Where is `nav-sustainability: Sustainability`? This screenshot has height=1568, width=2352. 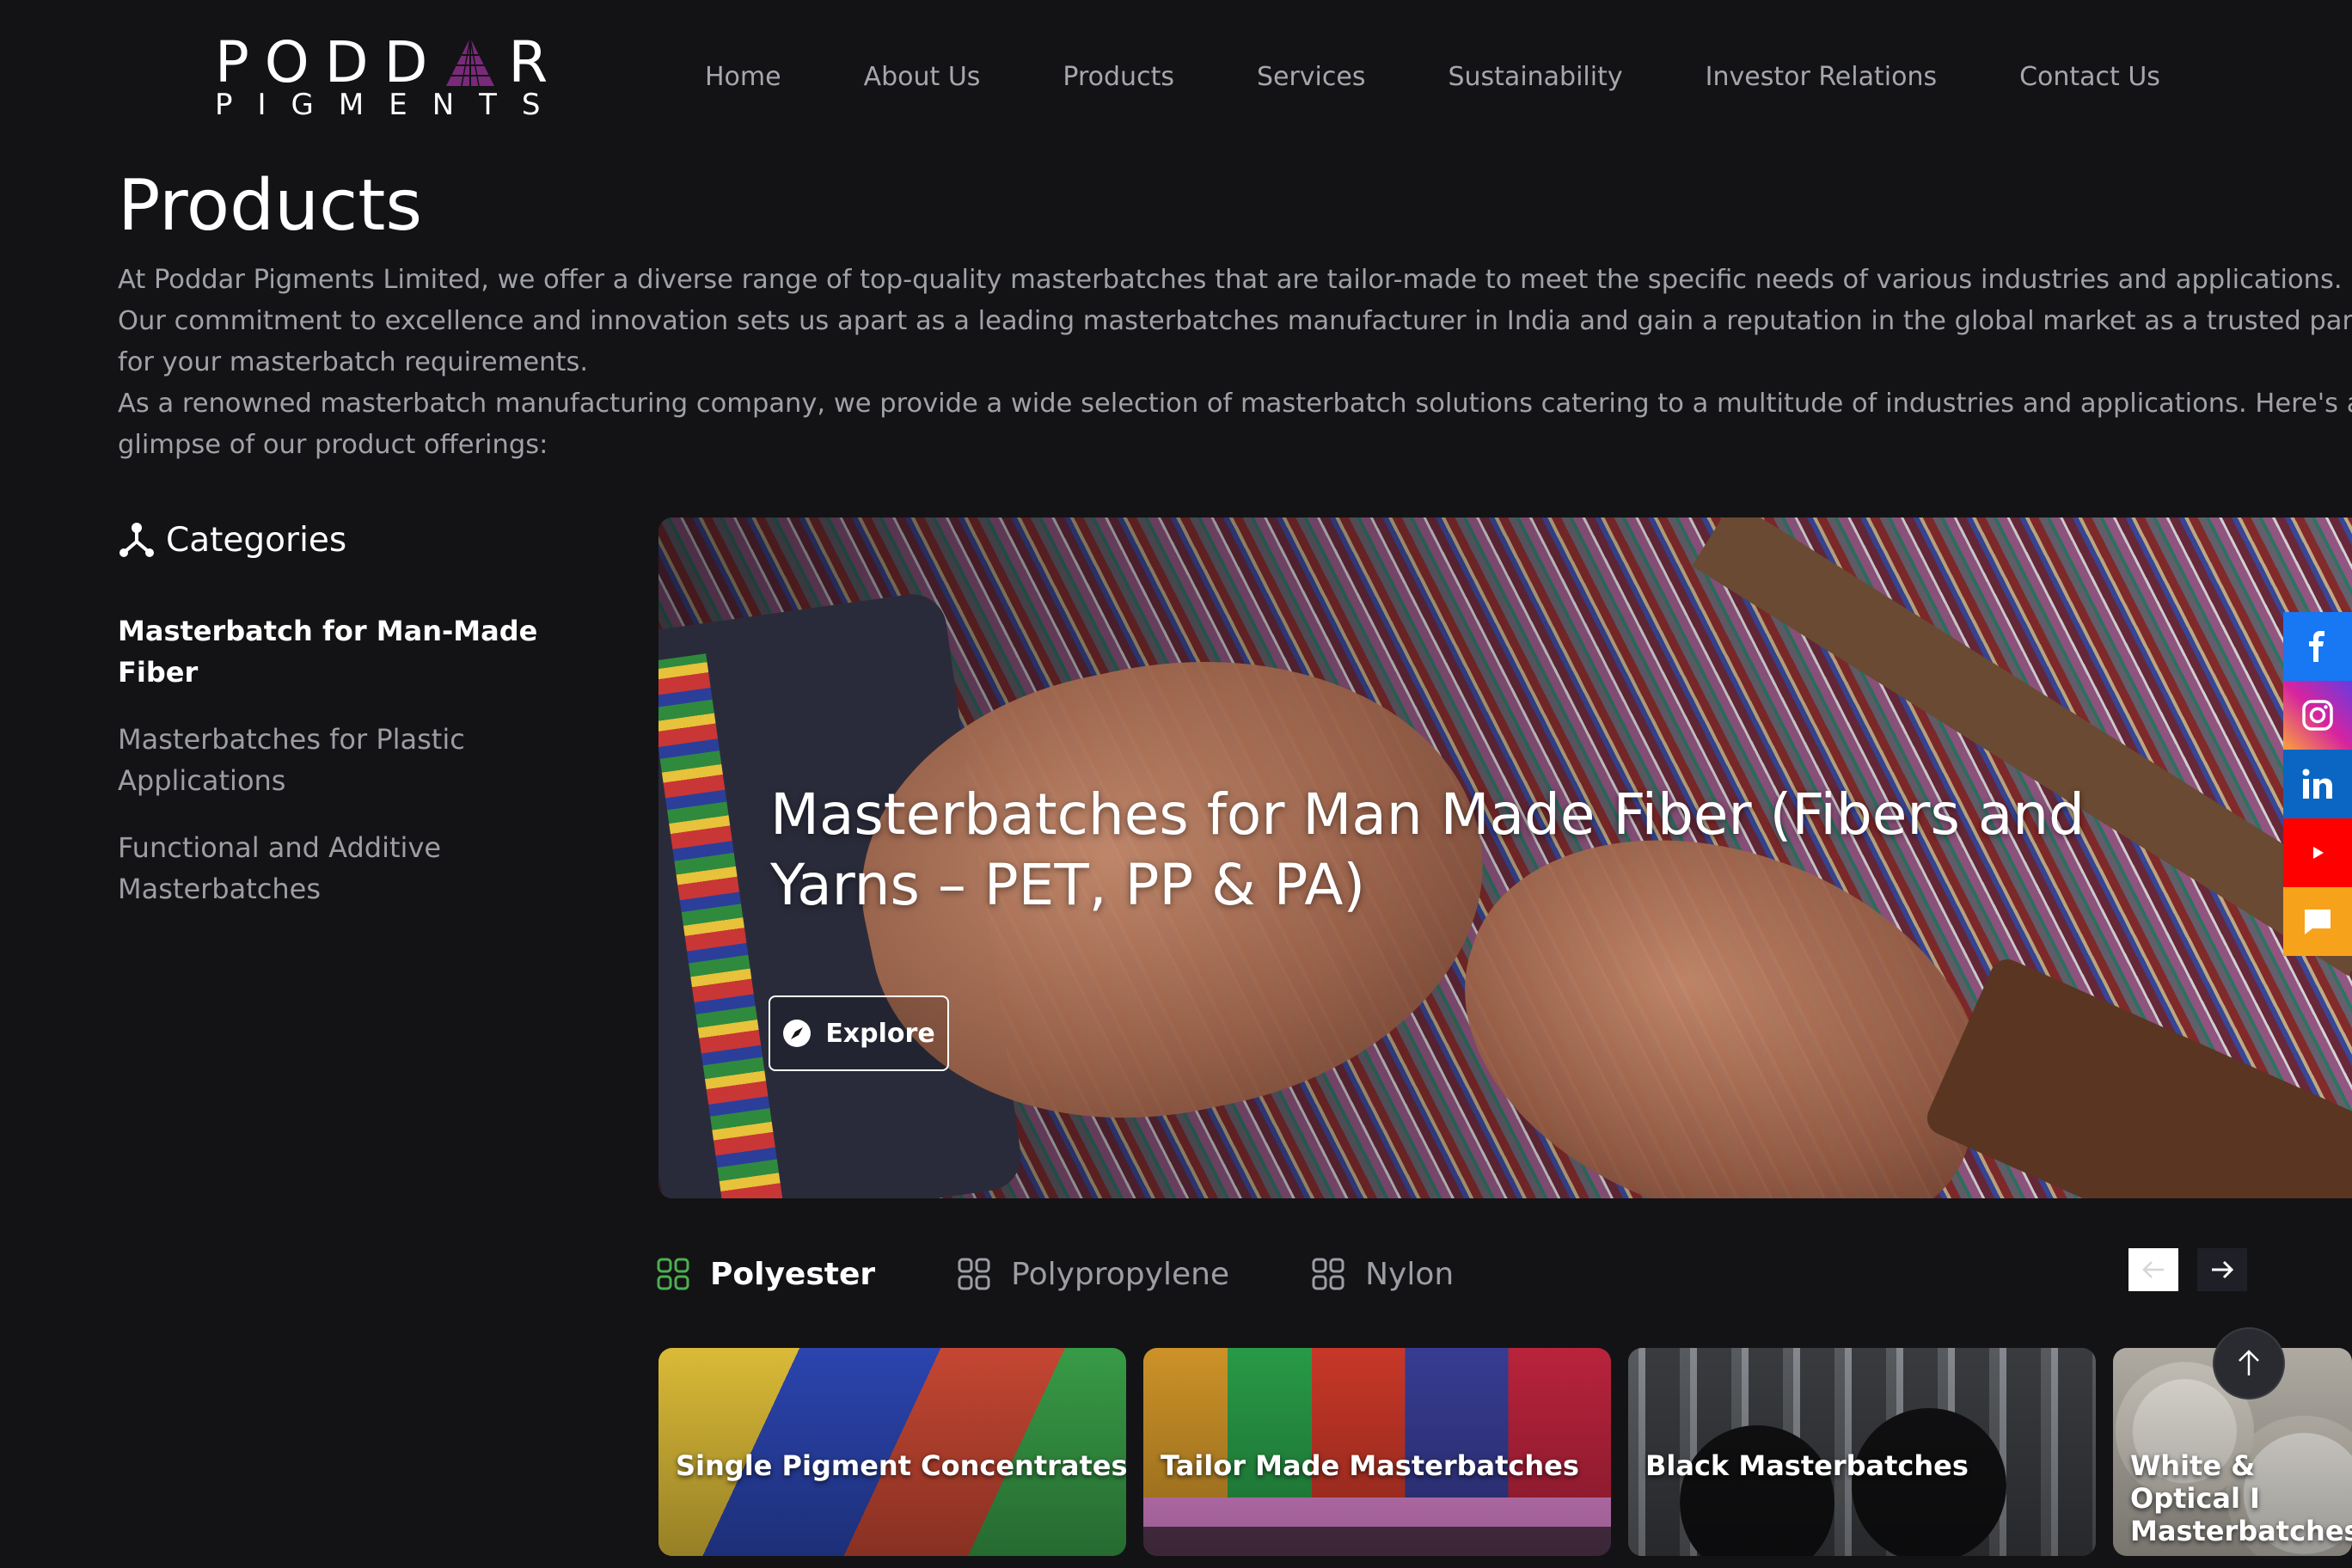 nav-sustainability: Sustainability is located at coordinates (1535, 77).